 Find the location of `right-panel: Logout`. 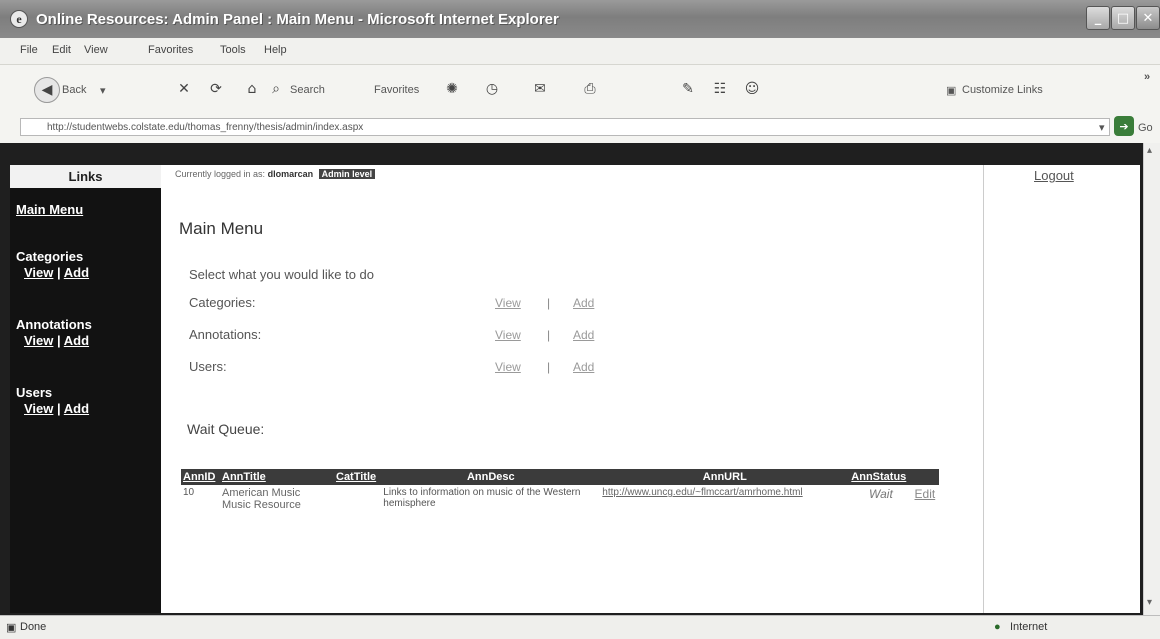

right-panel: Logout is located at coordinates (1060, 389).